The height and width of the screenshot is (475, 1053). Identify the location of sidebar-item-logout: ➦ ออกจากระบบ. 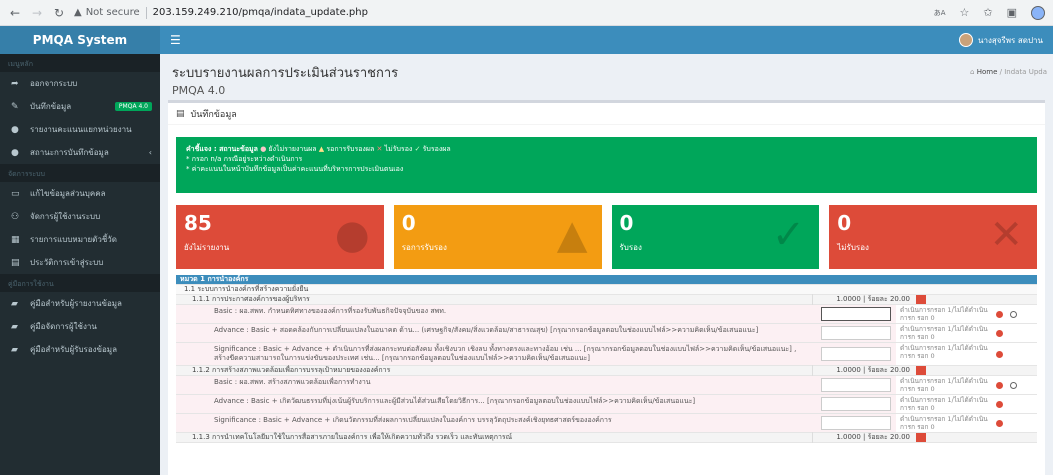
(80, 83).